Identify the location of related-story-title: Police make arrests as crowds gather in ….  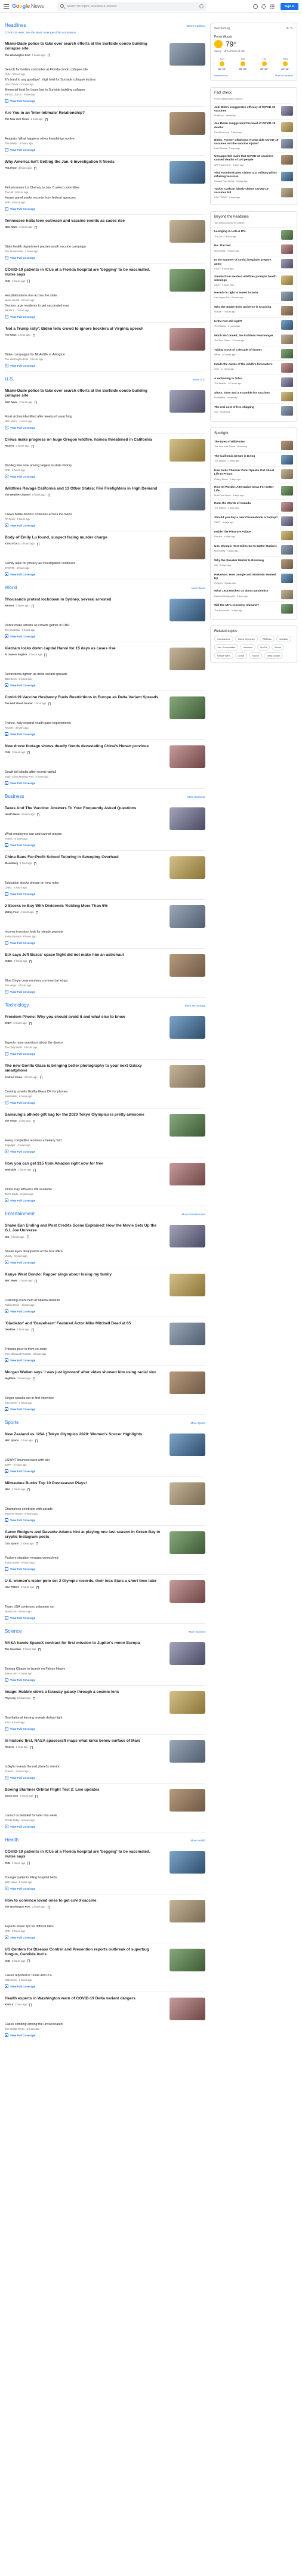
(105, 626).